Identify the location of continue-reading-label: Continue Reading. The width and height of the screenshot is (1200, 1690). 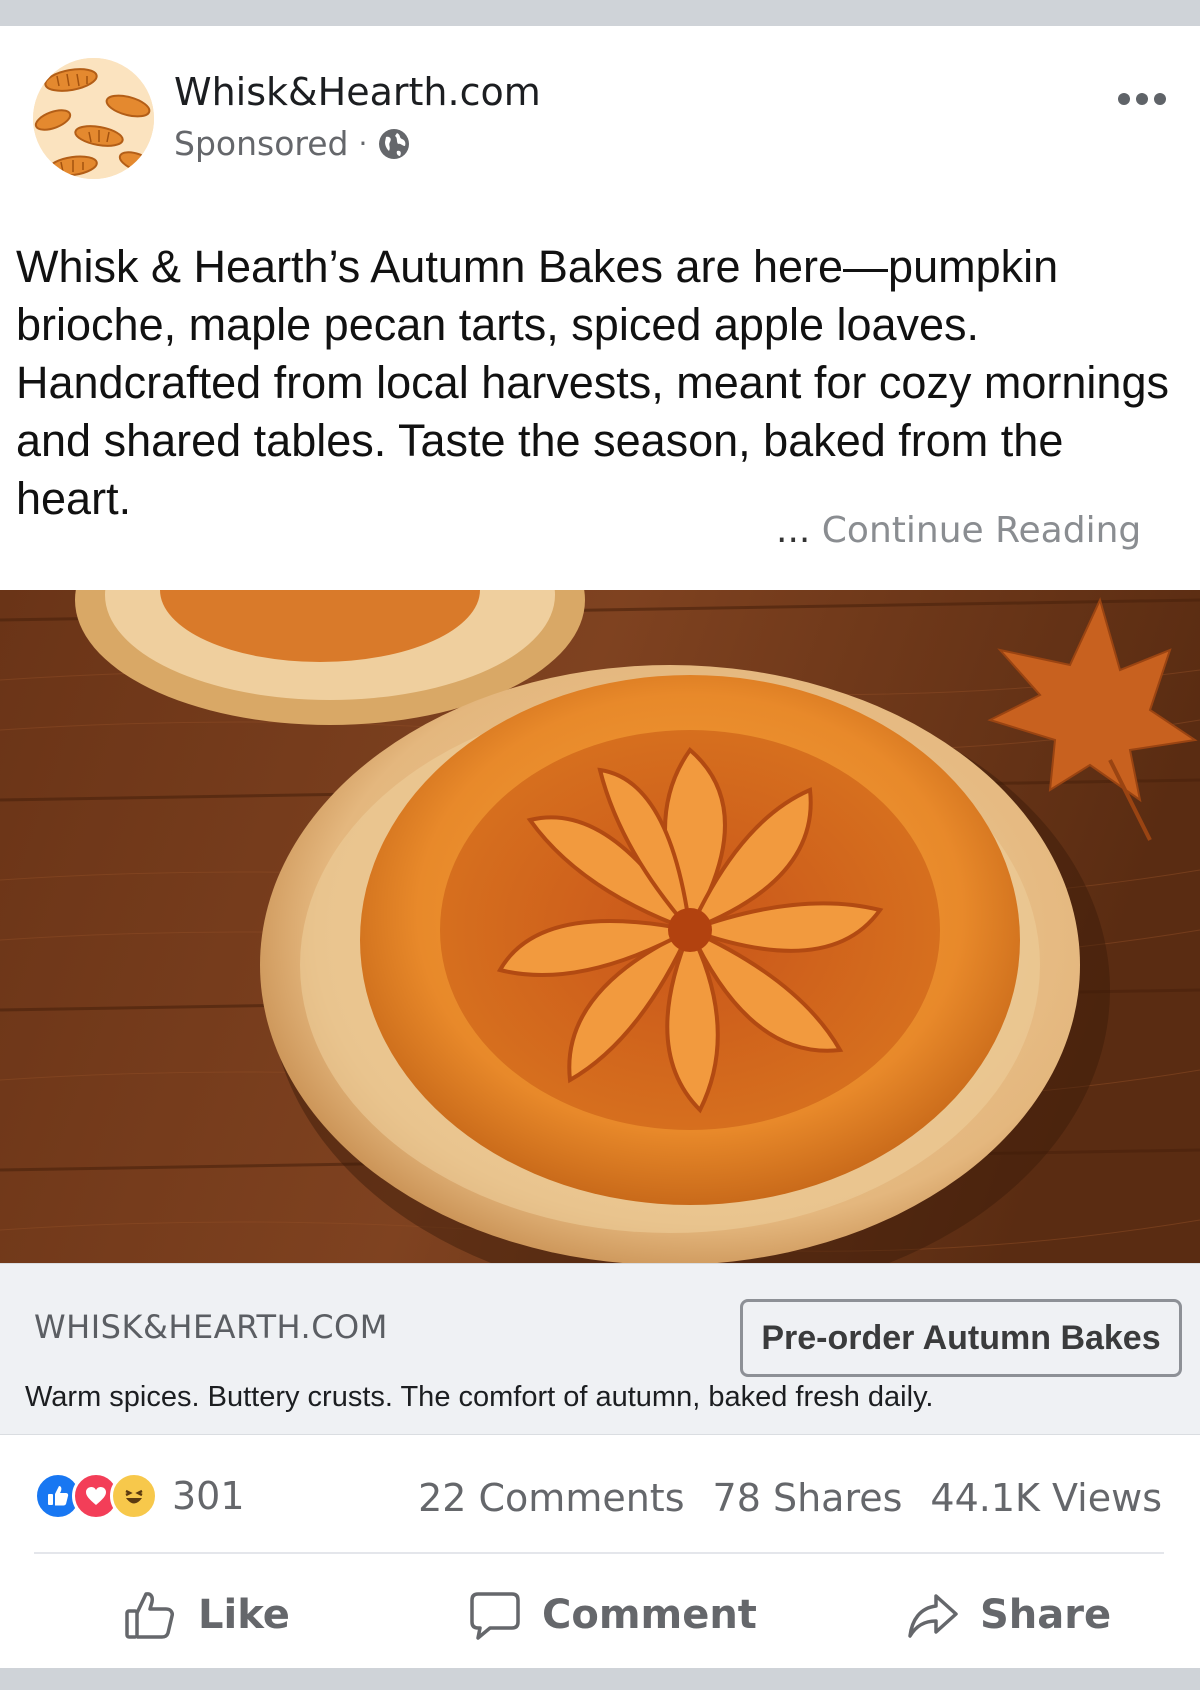
(981, 530).